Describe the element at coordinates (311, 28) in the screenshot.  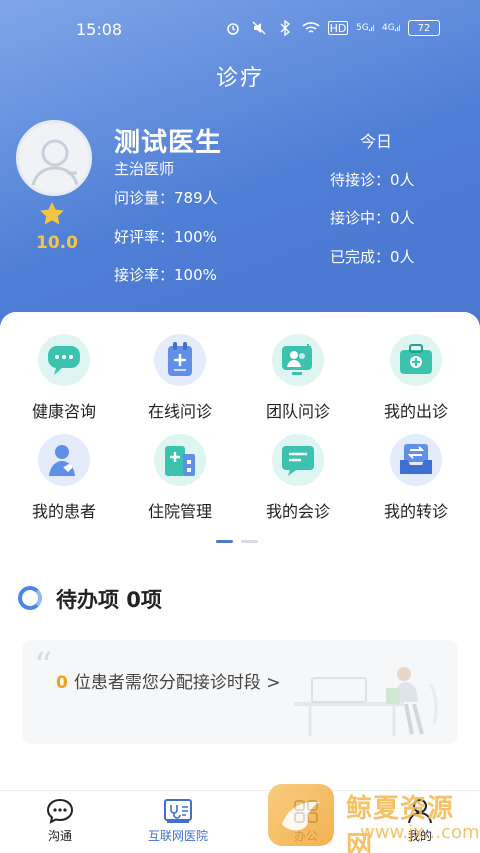
I see `wifi-icon` at that location.